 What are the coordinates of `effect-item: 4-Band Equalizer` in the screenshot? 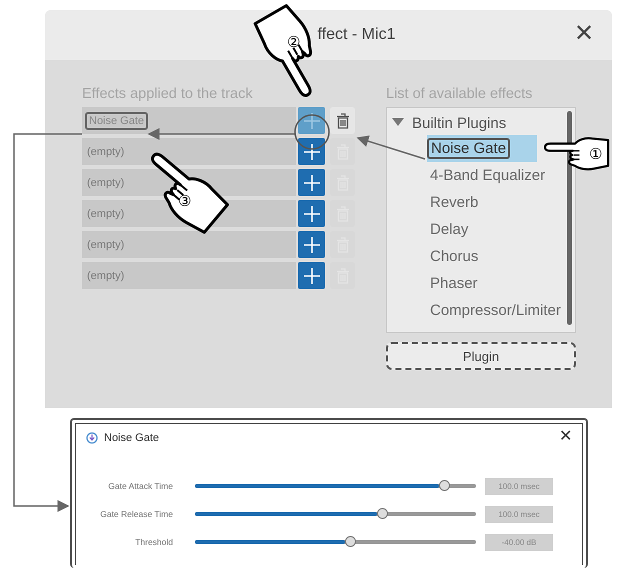 It's located at (487, 175).